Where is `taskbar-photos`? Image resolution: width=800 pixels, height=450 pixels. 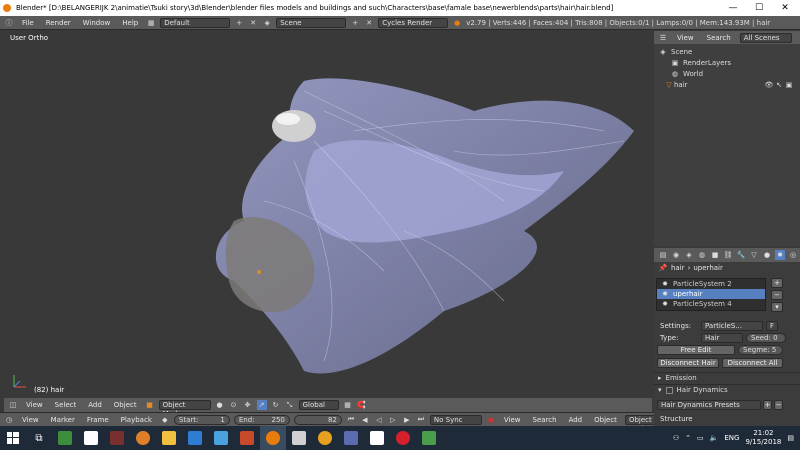 taskbar-photos is located at coordinates (221, 438).